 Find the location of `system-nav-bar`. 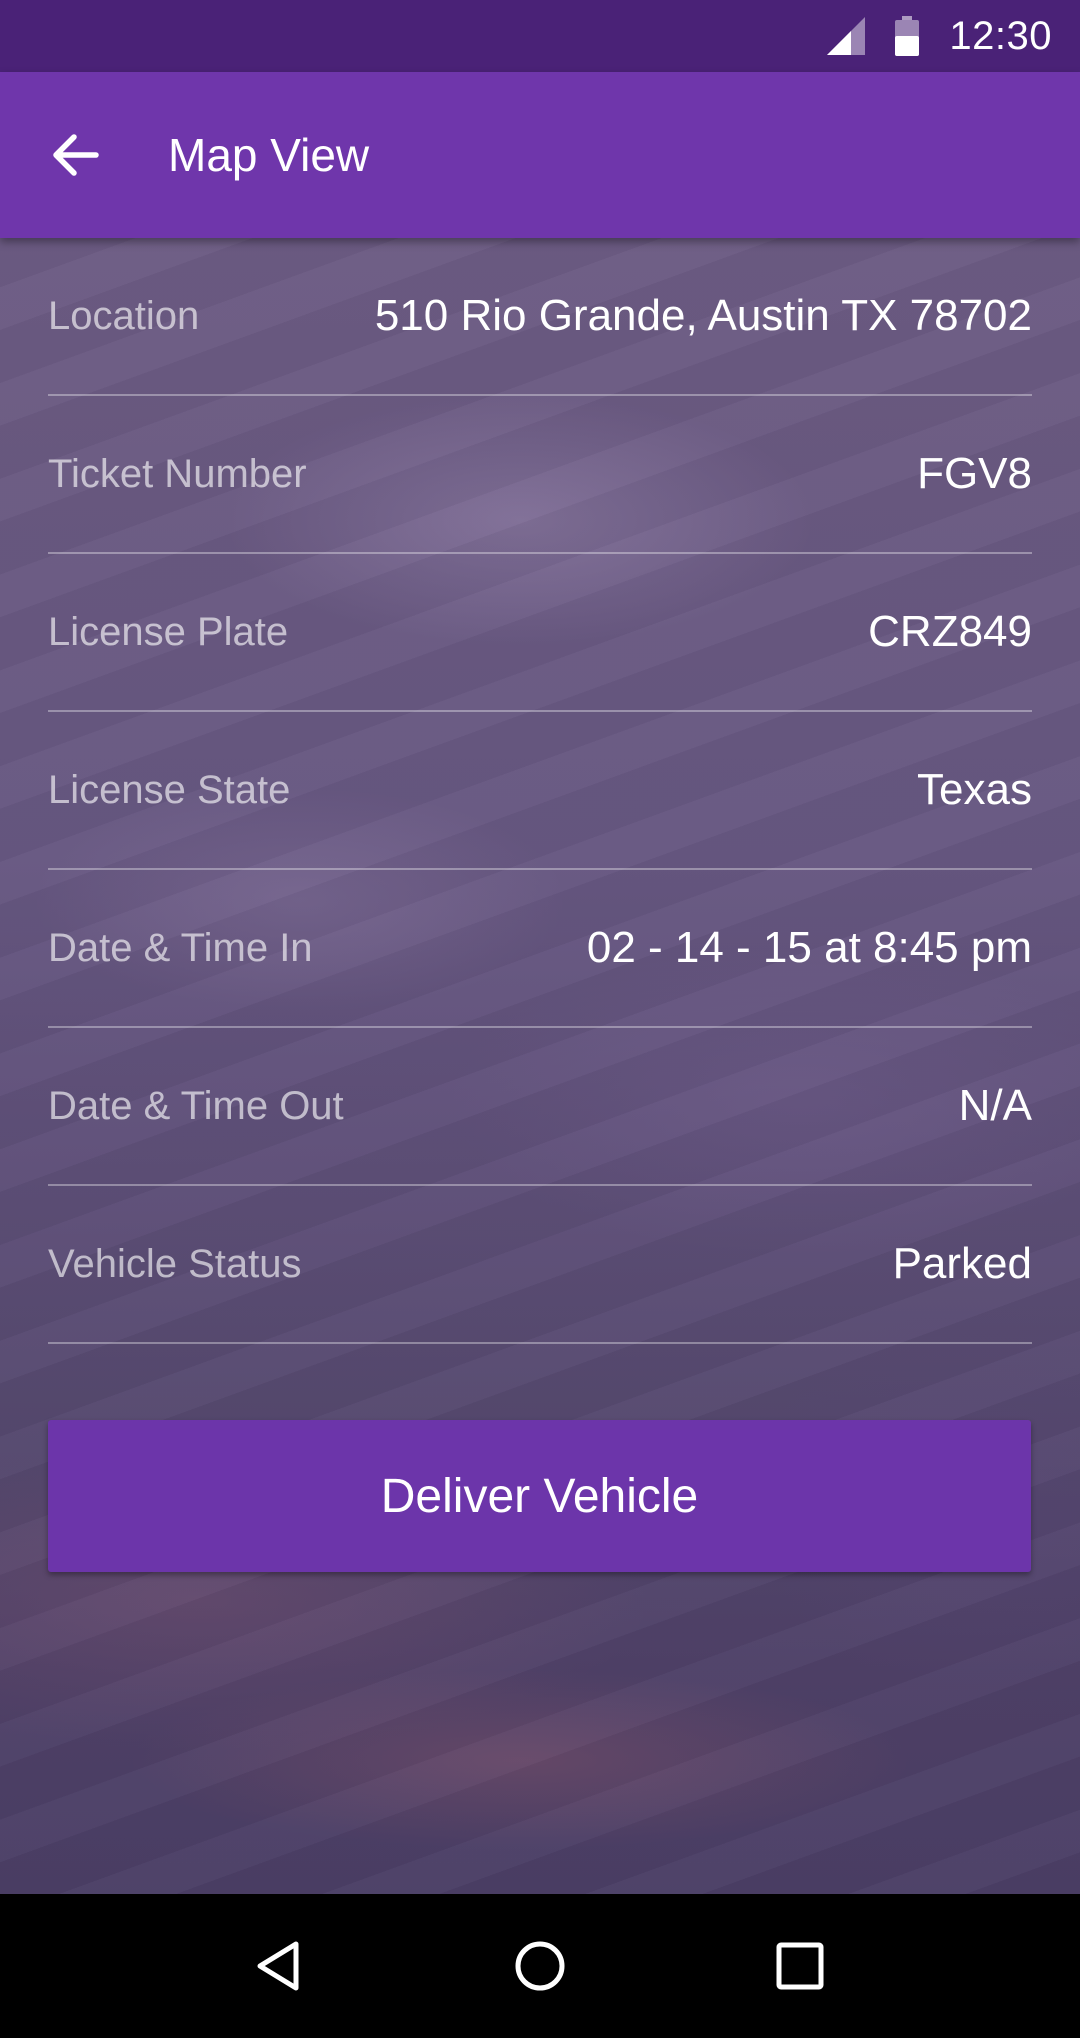

system-nav-bar is located at coordinates (540, 1966).